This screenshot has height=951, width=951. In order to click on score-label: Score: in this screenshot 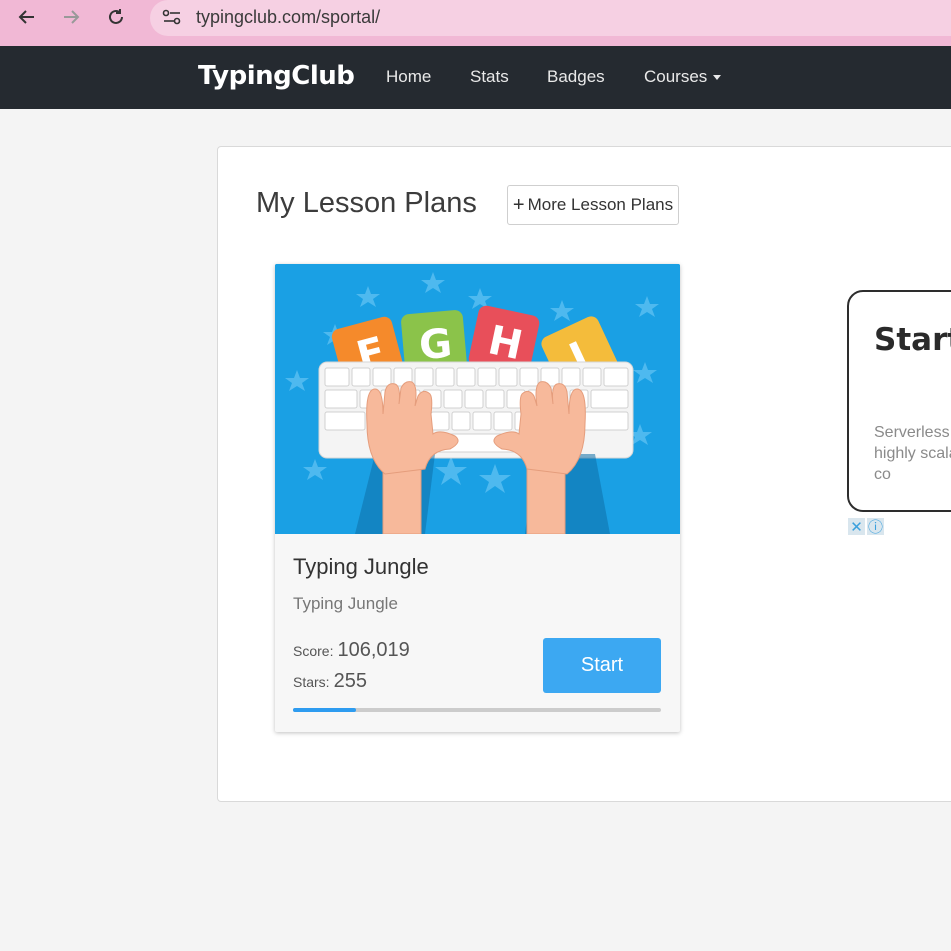, I will do `click(313, 651)`.